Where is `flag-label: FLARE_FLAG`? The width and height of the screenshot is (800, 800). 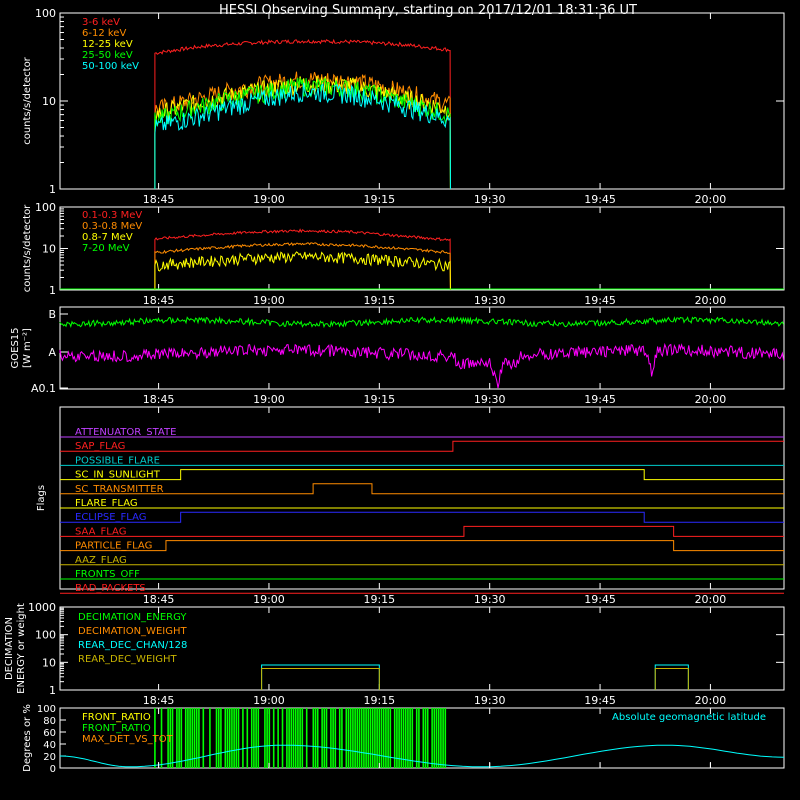 flag-label: FLARE_FLAG is located at coordinates (106, 503).